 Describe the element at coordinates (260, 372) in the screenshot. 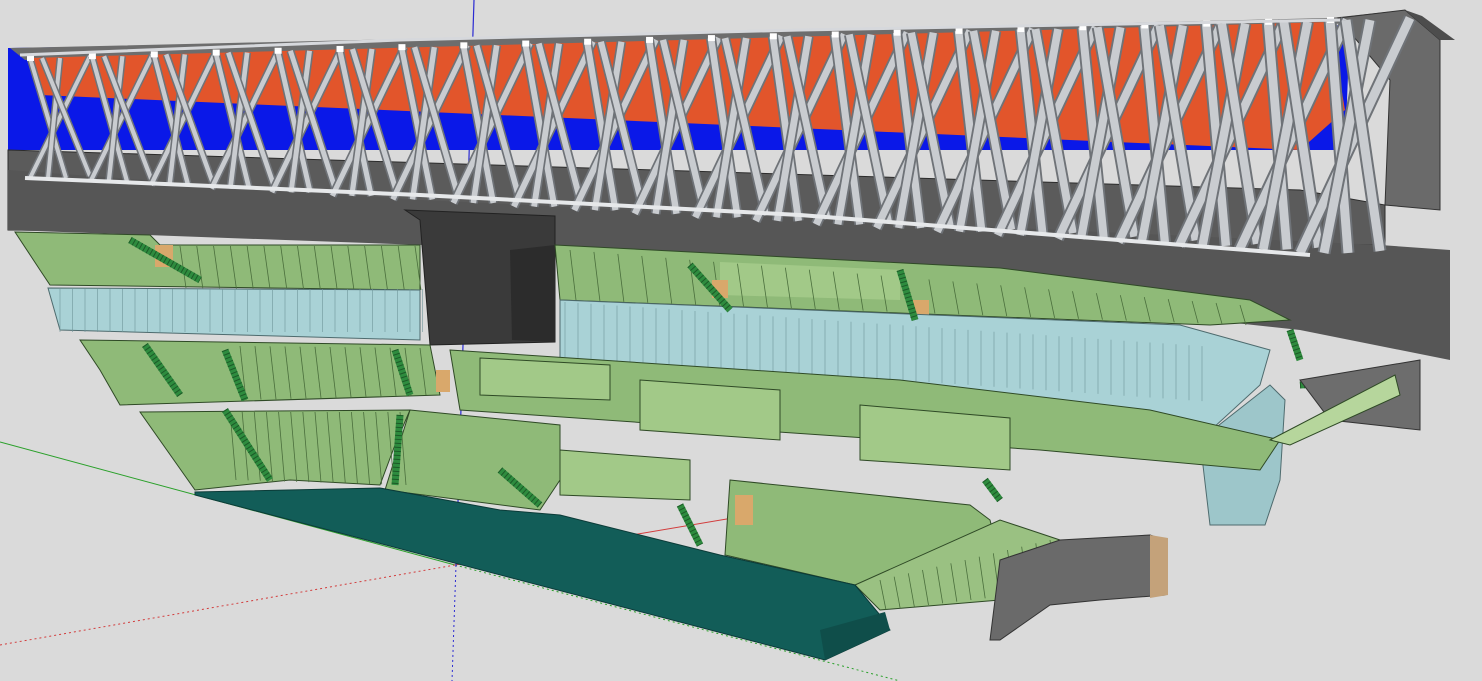

I see `middle-tier-left` at that location.